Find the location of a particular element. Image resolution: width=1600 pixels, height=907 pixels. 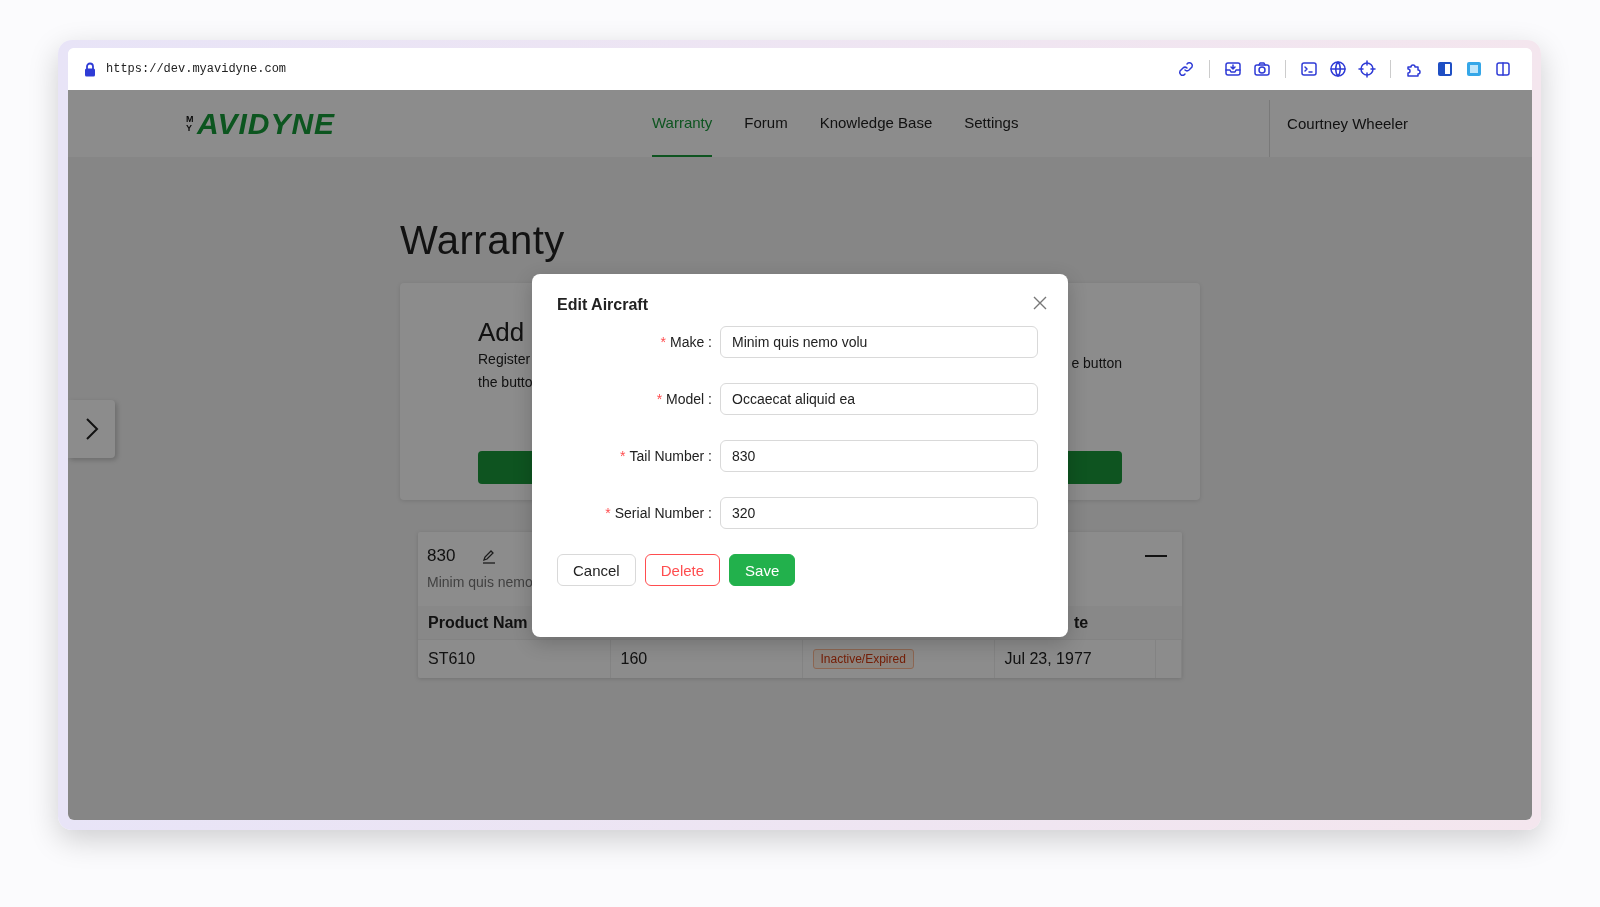

table-cell: ST610 is located at coordinates (514, 658).